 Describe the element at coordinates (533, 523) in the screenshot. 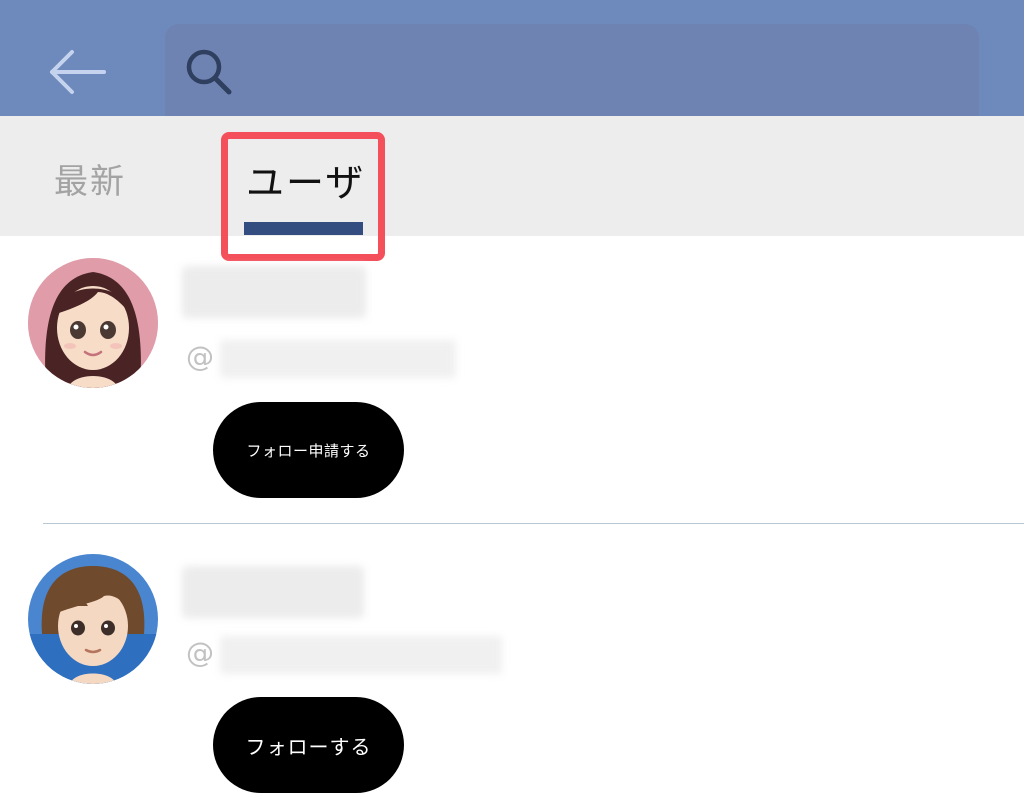

I see `list-divider` at that location.